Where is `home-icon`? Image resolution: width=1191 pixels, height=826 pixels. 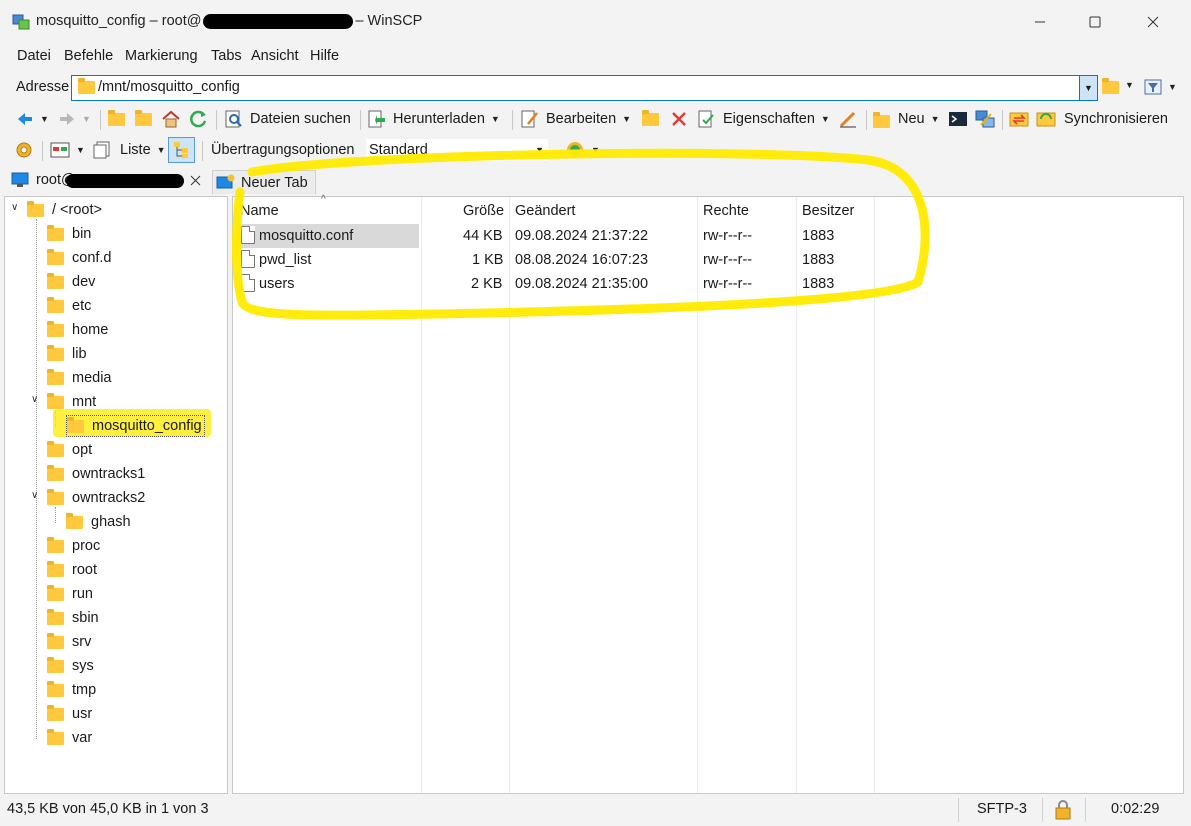 home-icon is located at coordinates (171, 119).